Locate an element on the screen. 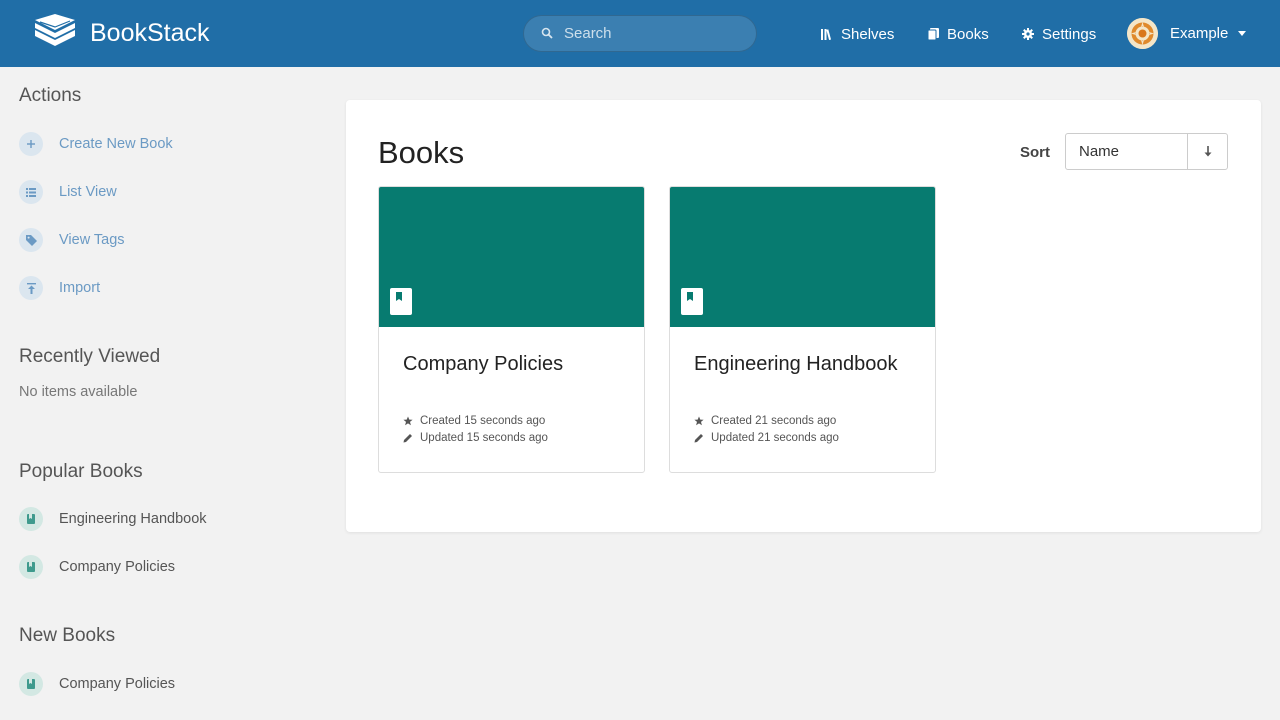 The image size is (1280, 720). book-created-text: Created 21 seconds ago is located at coordinates (774, 421).